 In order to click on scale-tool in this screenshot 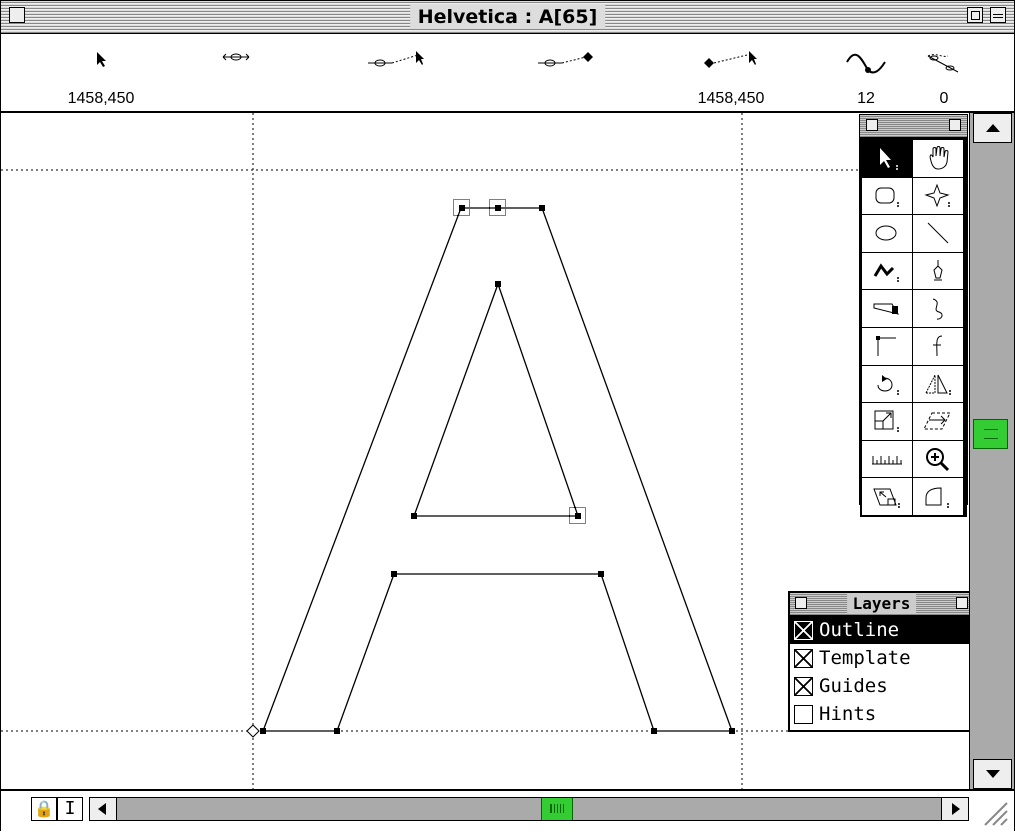, I will do `click(887, 421)`.